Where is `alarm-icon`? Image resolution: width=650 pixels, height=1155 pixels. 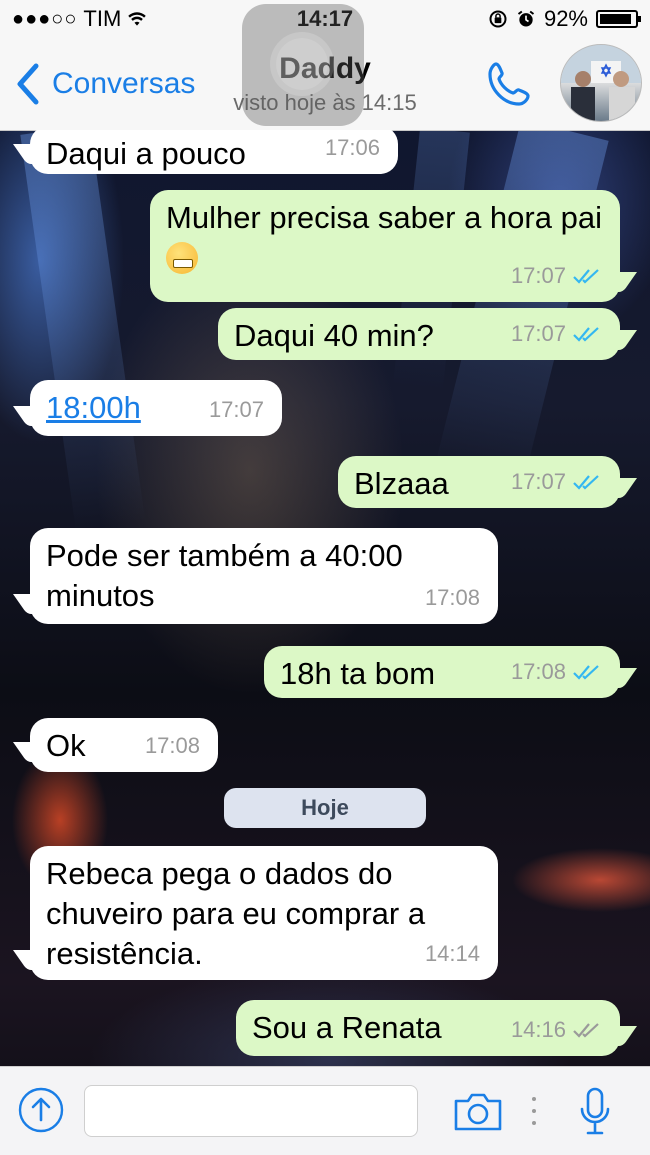
alarm-icon is located at coordinates (526, 18).